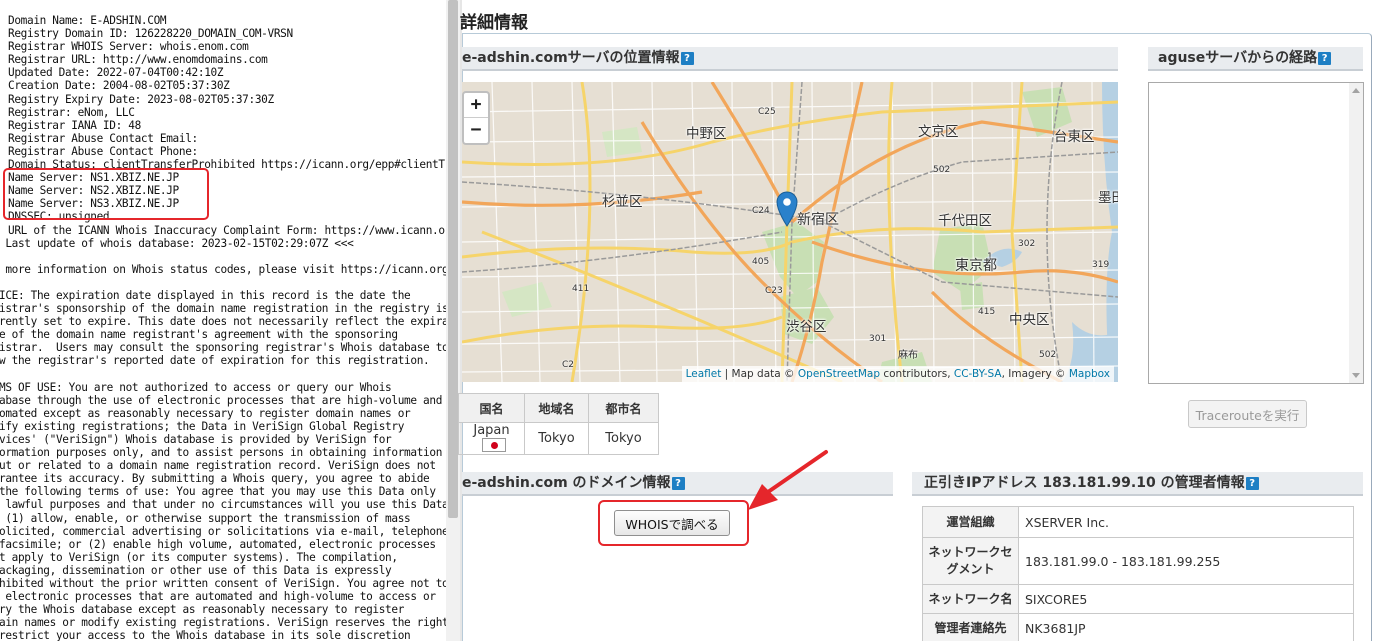  Describe the element at coordinates (476, 130) in the screenshot. I see `zoom-out-button: −` at that location.